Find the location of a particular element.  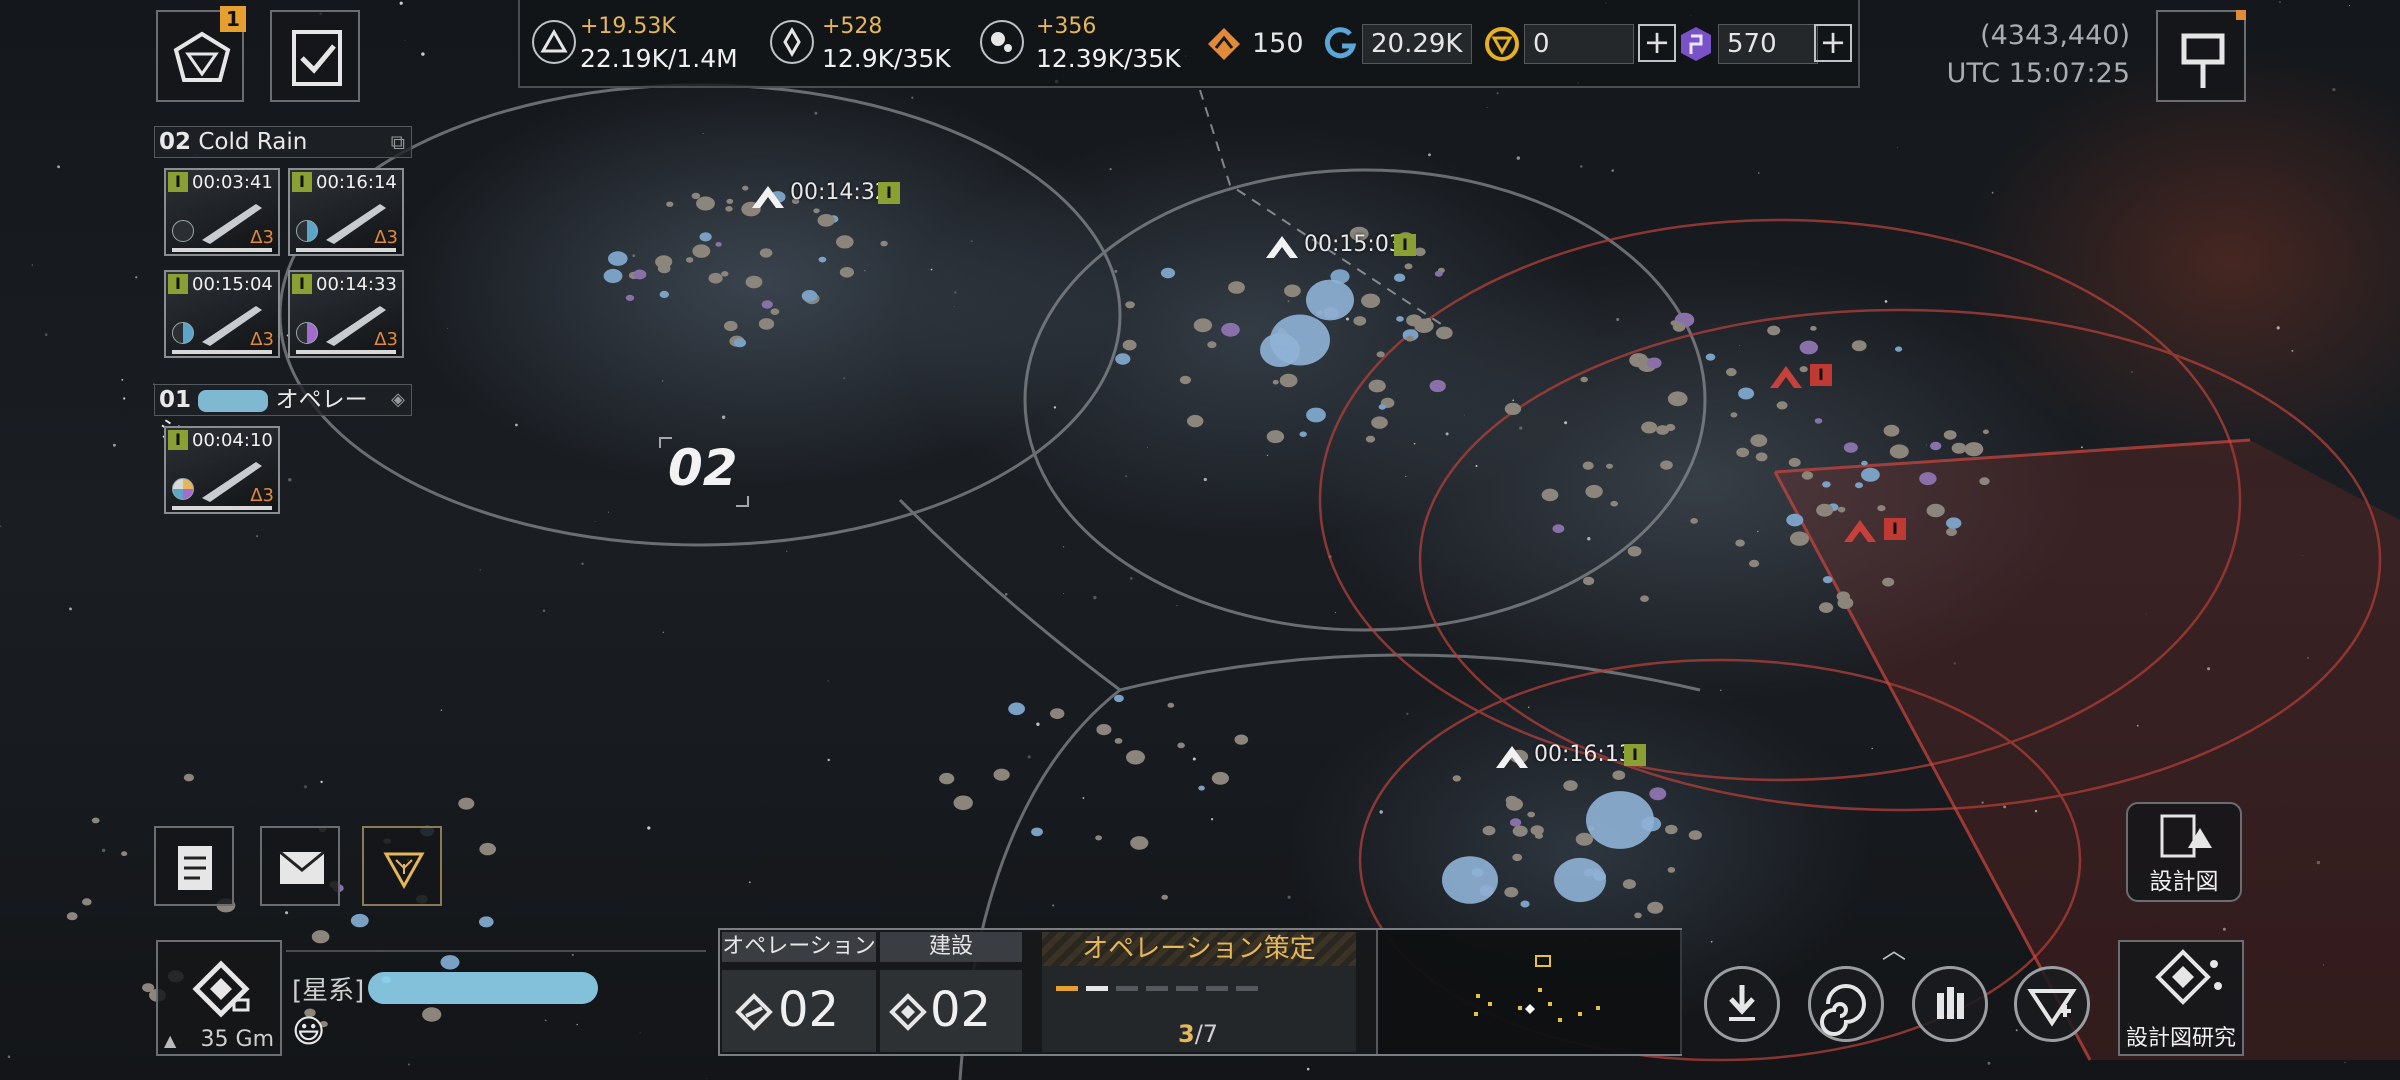

emoji-status: 😃 is located at coordinates (308, 1031).